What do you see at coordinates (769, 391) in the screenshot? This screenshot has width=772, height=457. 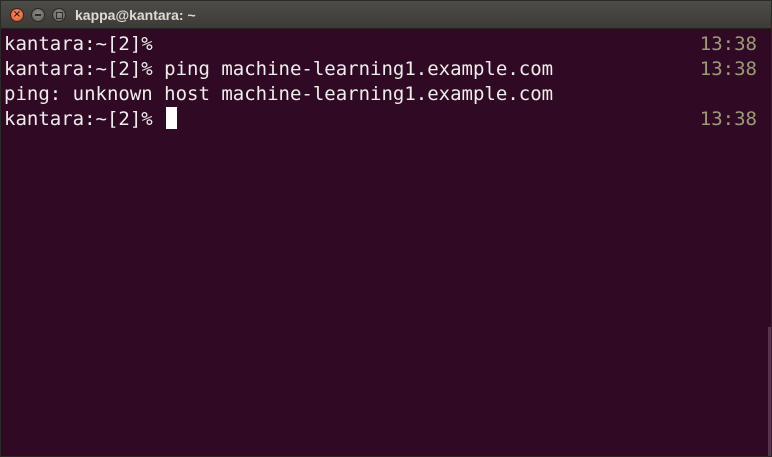 I see `scrollbar` at bounding box center [769, 391].